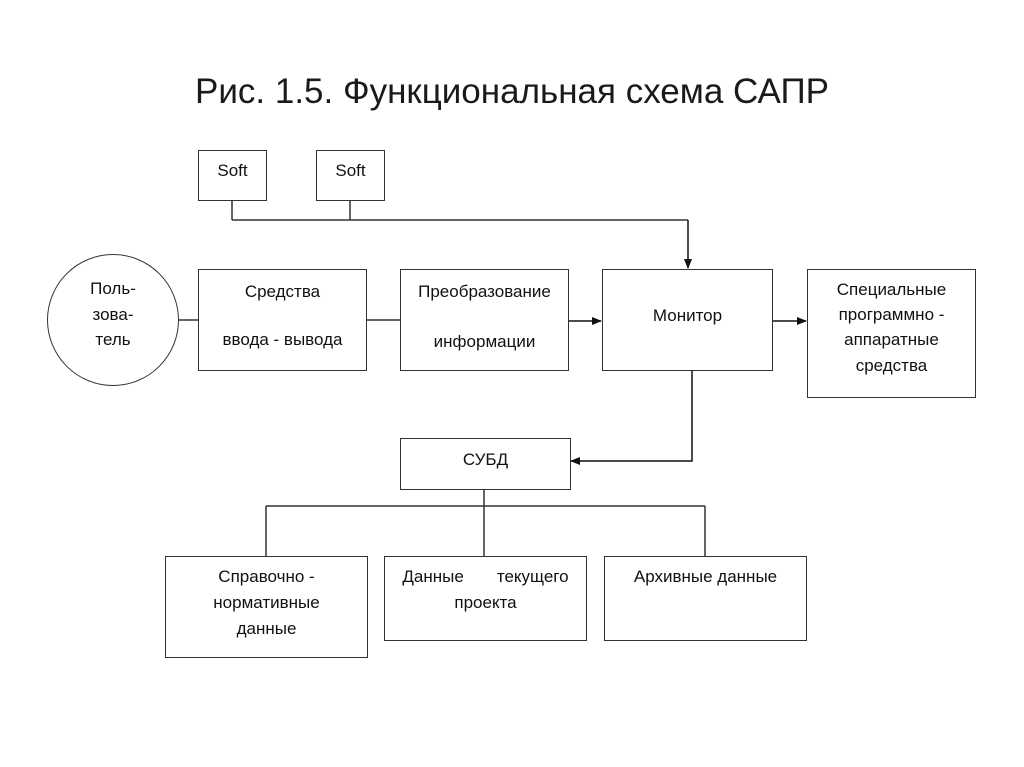 Image resolution: width=1024 pixels, height=767 pixels. Describe the element at coordinates (266, 602) in the screenshot. I see `node-label: нормативные` at that location.